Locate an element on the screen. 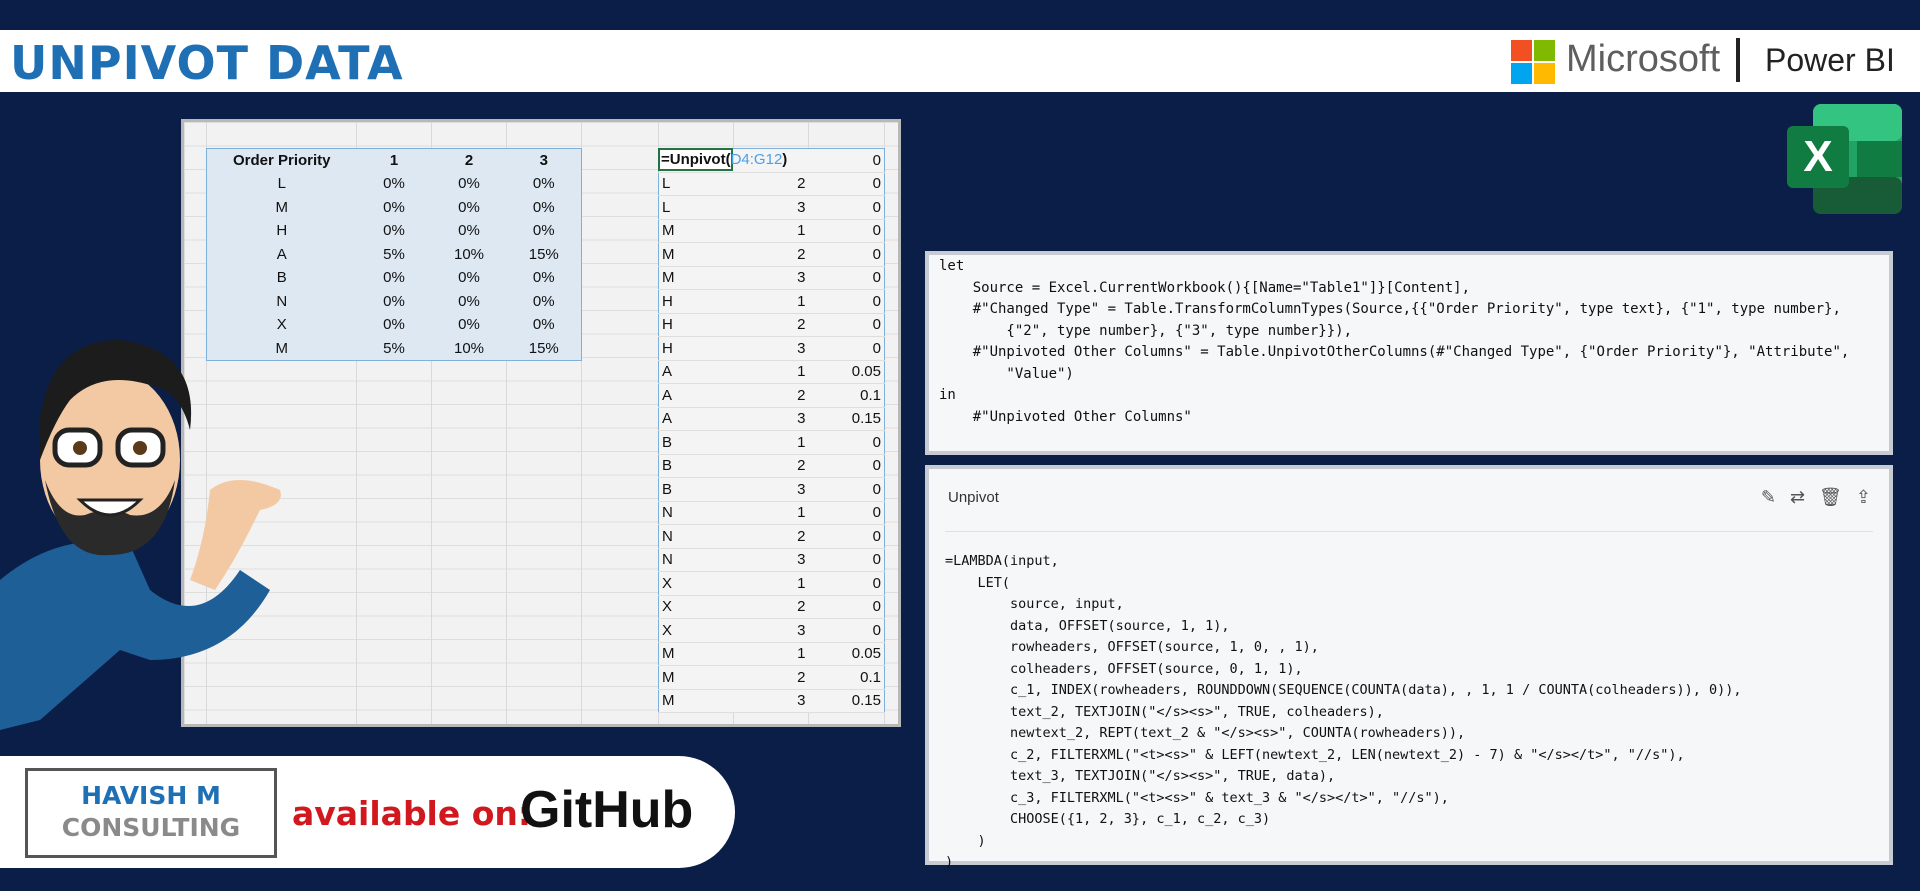  github-logo: GitHub is located at coordinates (606, 810).